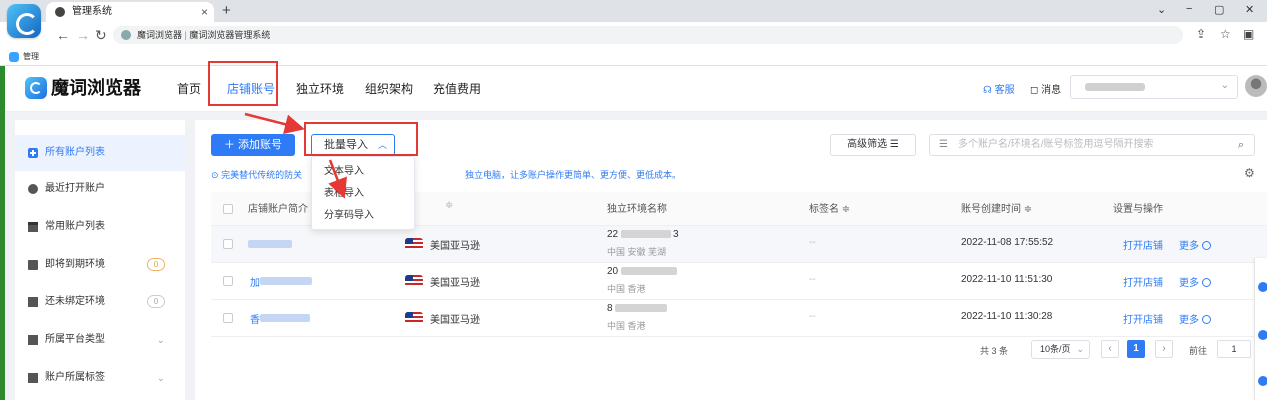  What do you see at coordinates (75, 188) in the screenshot?
I see `sidebar-label: 最近打开账户` at bounding box center [75, 188].